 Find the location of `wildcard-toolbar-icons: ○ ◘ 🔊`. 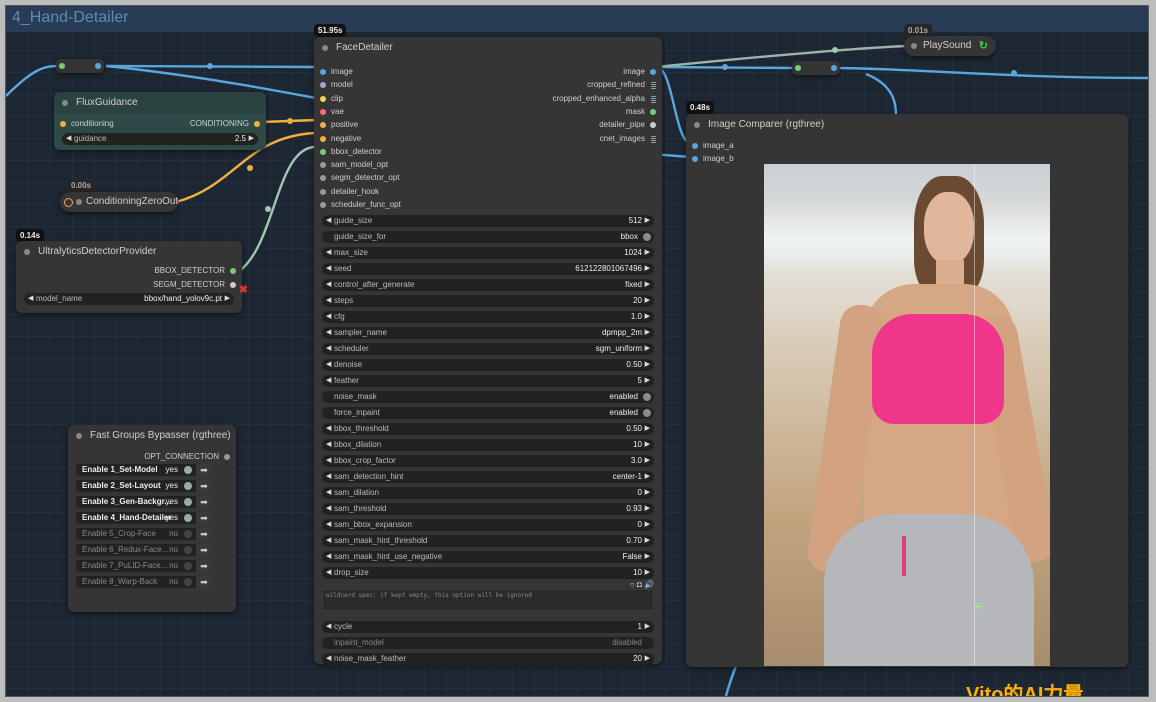

wildcard-toolbar-icons: ○ ◘ 🔊 is located at coordinates (642, 584).